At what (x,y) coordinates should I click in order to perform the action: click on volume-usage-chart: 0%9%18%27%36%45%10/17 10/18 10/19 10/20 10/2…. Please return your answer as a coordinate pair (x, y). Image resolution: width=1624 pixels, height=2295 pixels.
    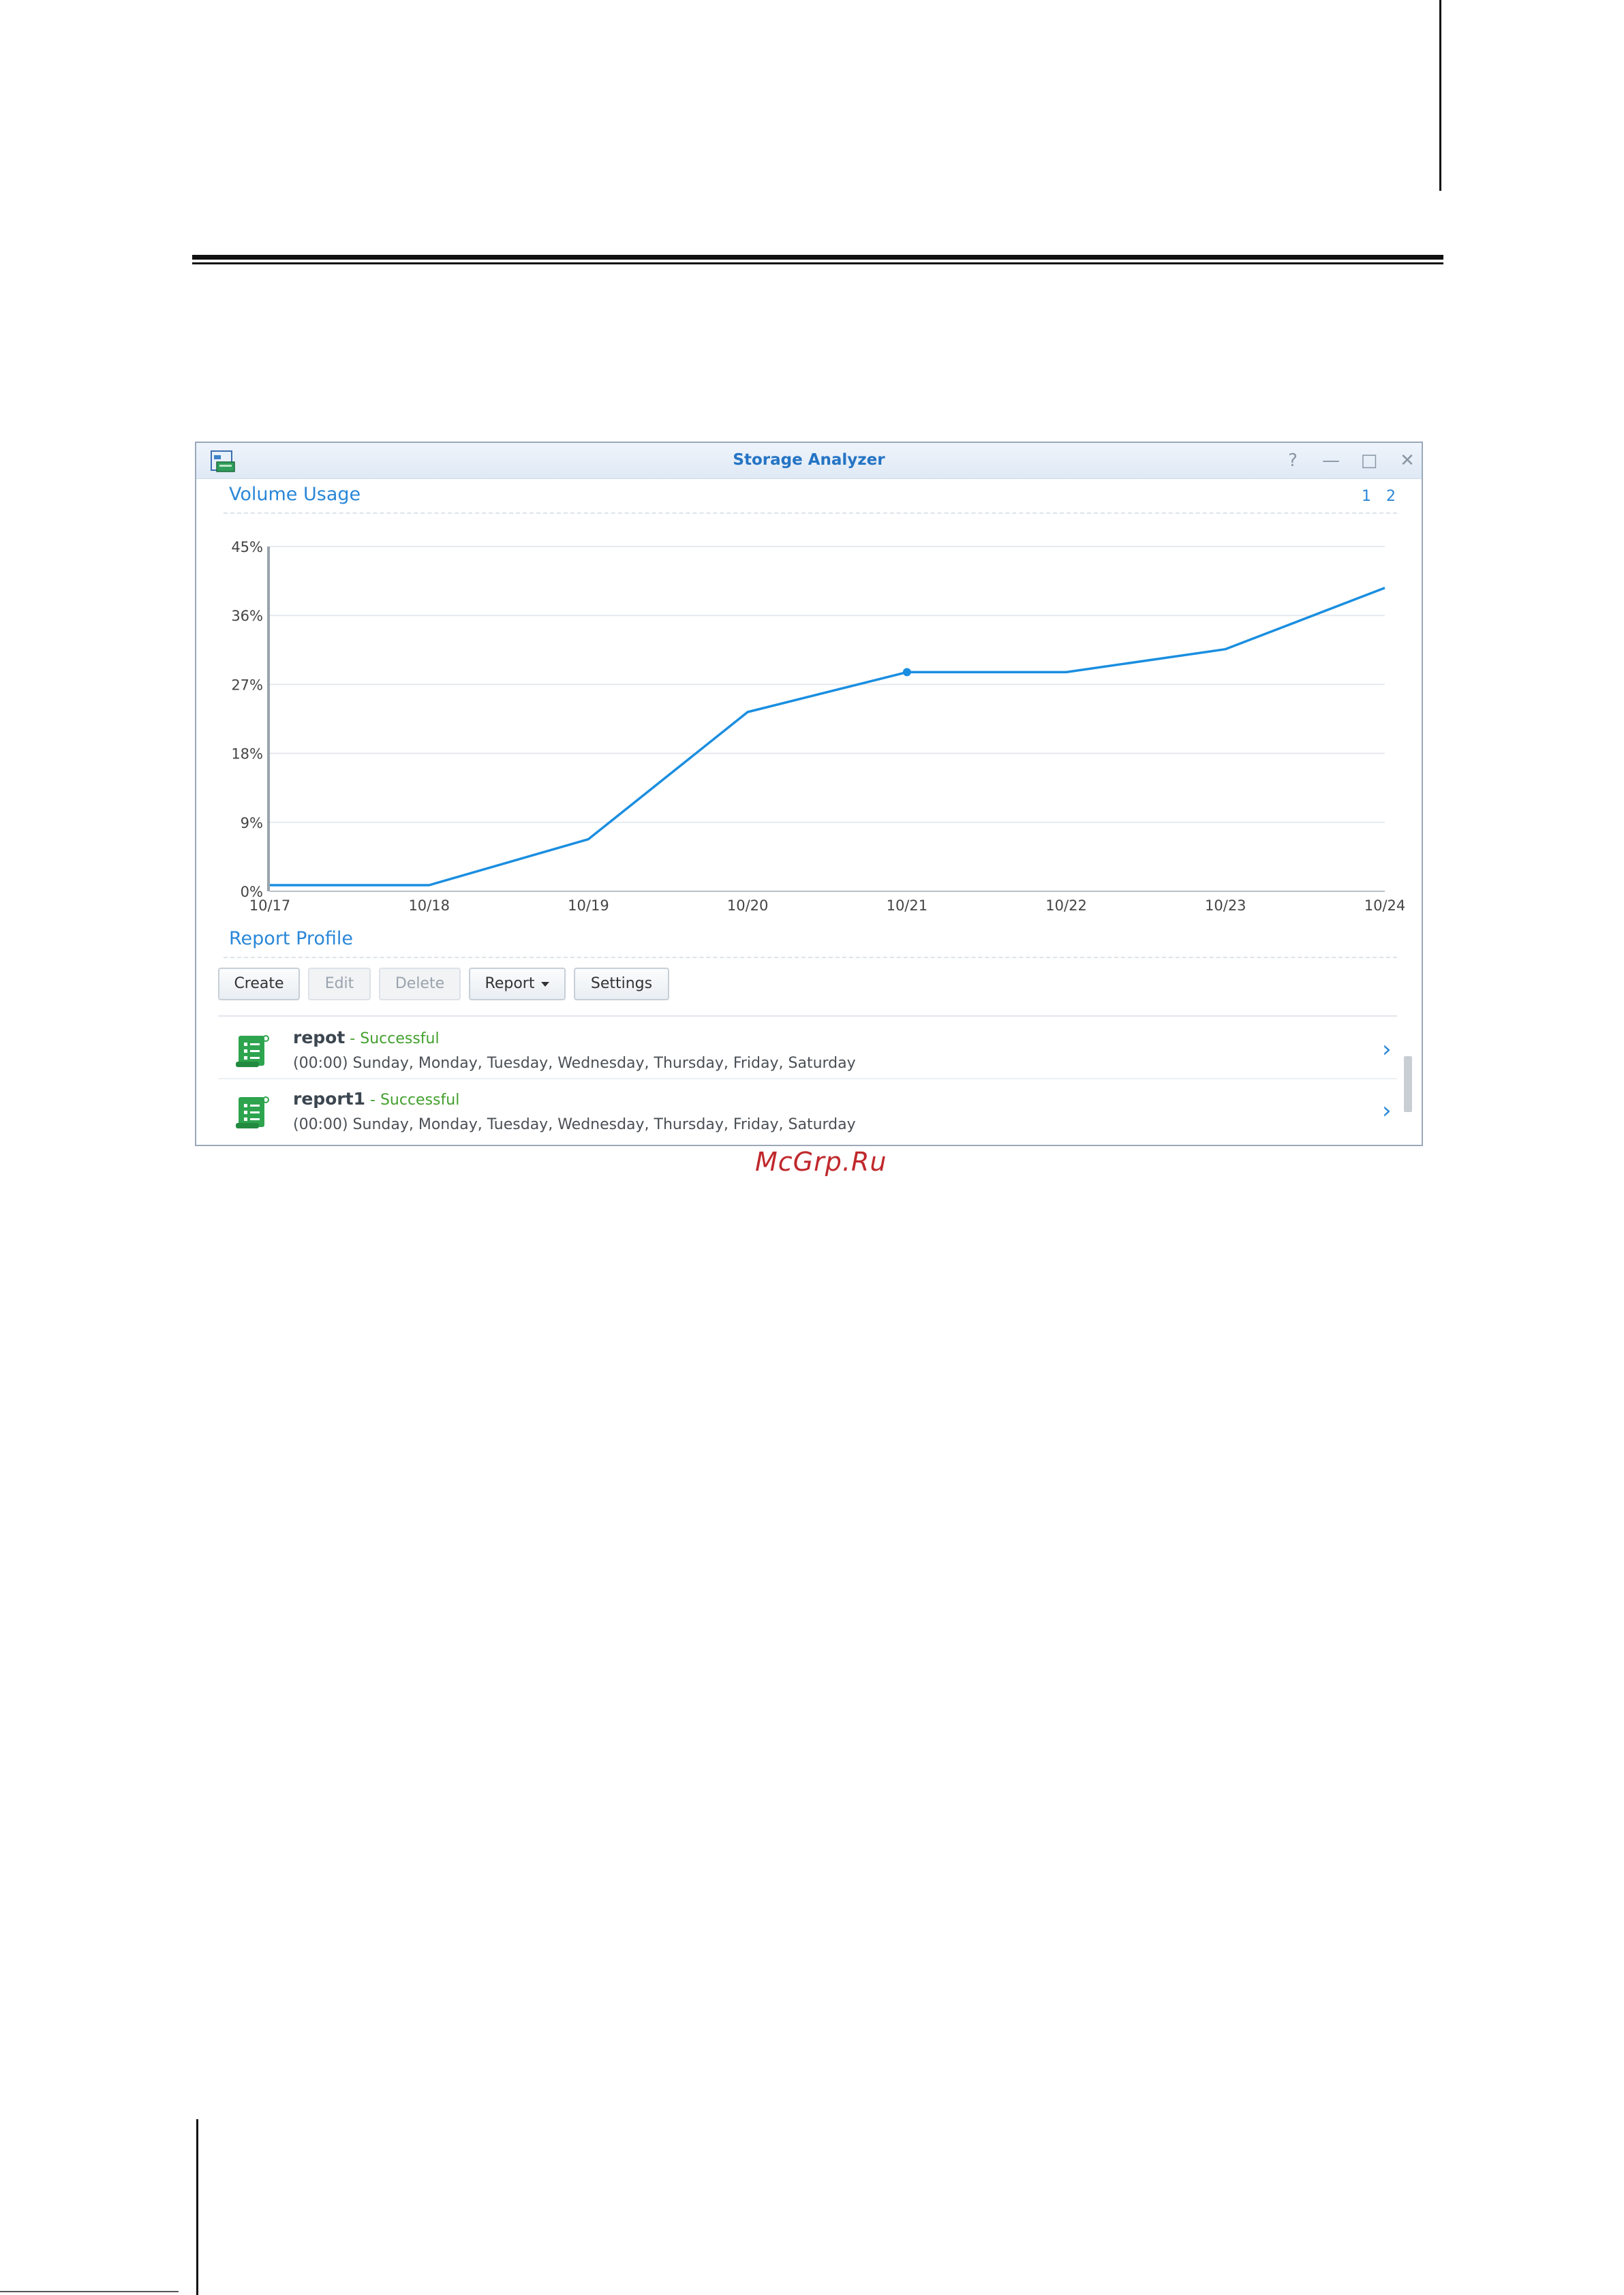
    Looking at the image, I should click on (818, 726).